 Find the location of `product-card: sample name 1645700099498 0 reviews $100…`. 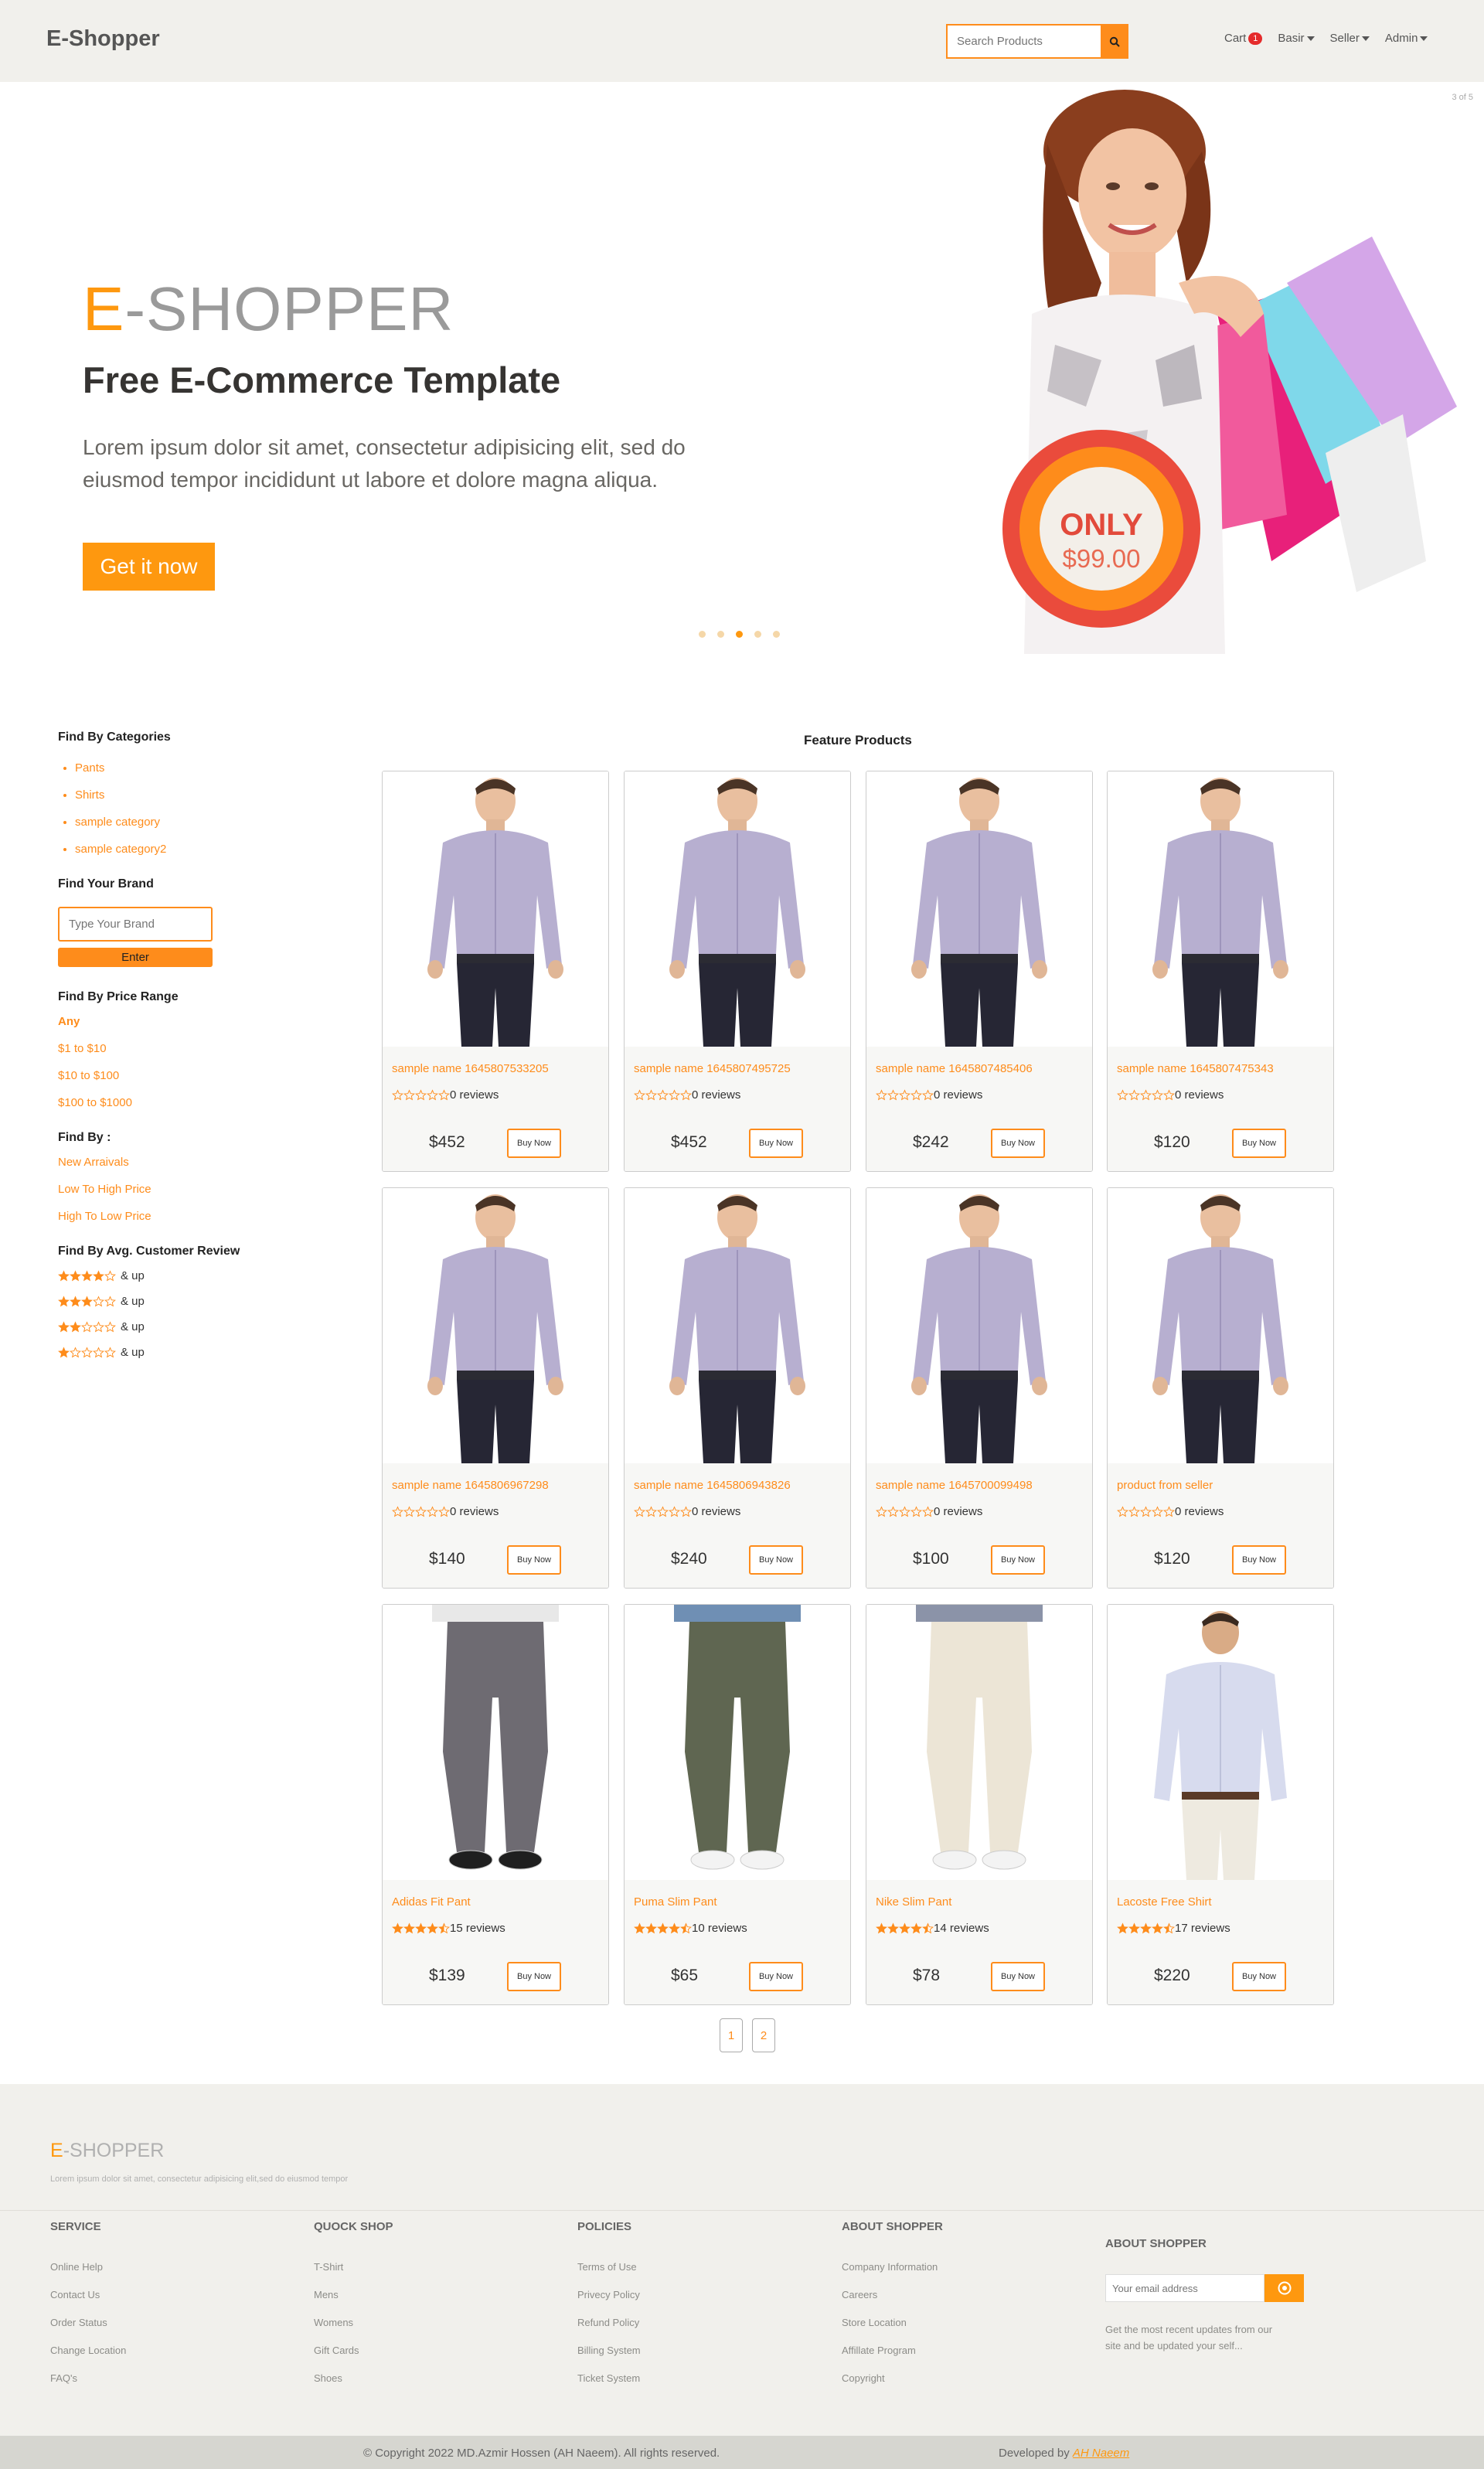

product-card: sample name 1645700099498 0 reviews $100… is located at coordinates (979, 1388).